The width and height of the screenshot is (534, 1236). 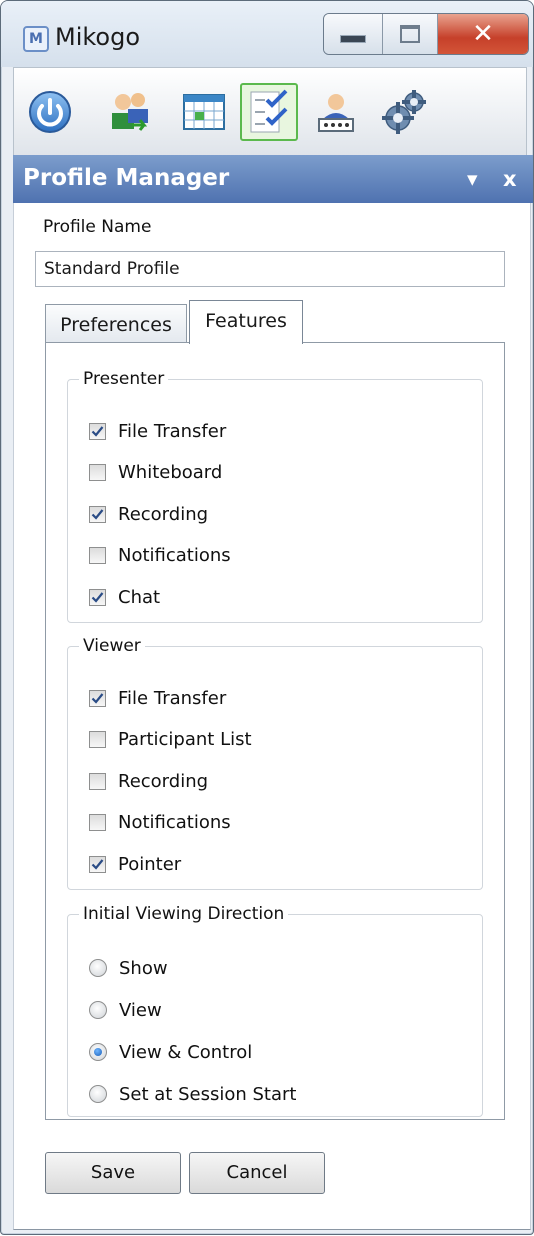 I want to click on viewer-option-label: File Transfer, so click(x=172, y=698).